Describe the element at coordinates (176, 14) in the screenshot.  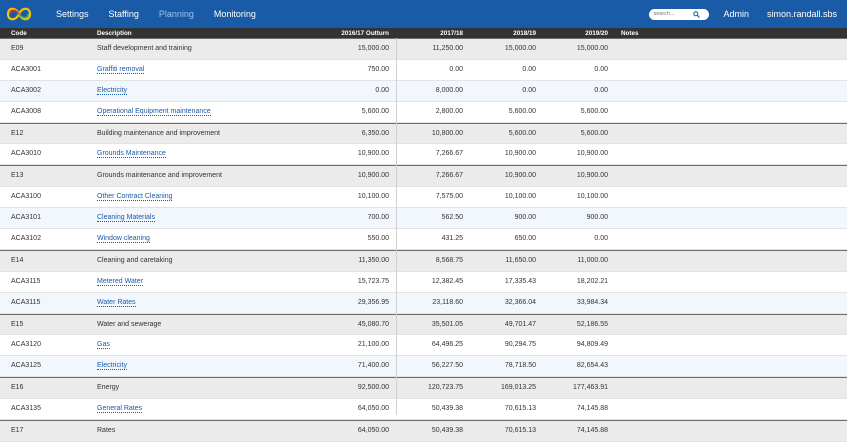
I see `nav-planning: Planning` at that location.